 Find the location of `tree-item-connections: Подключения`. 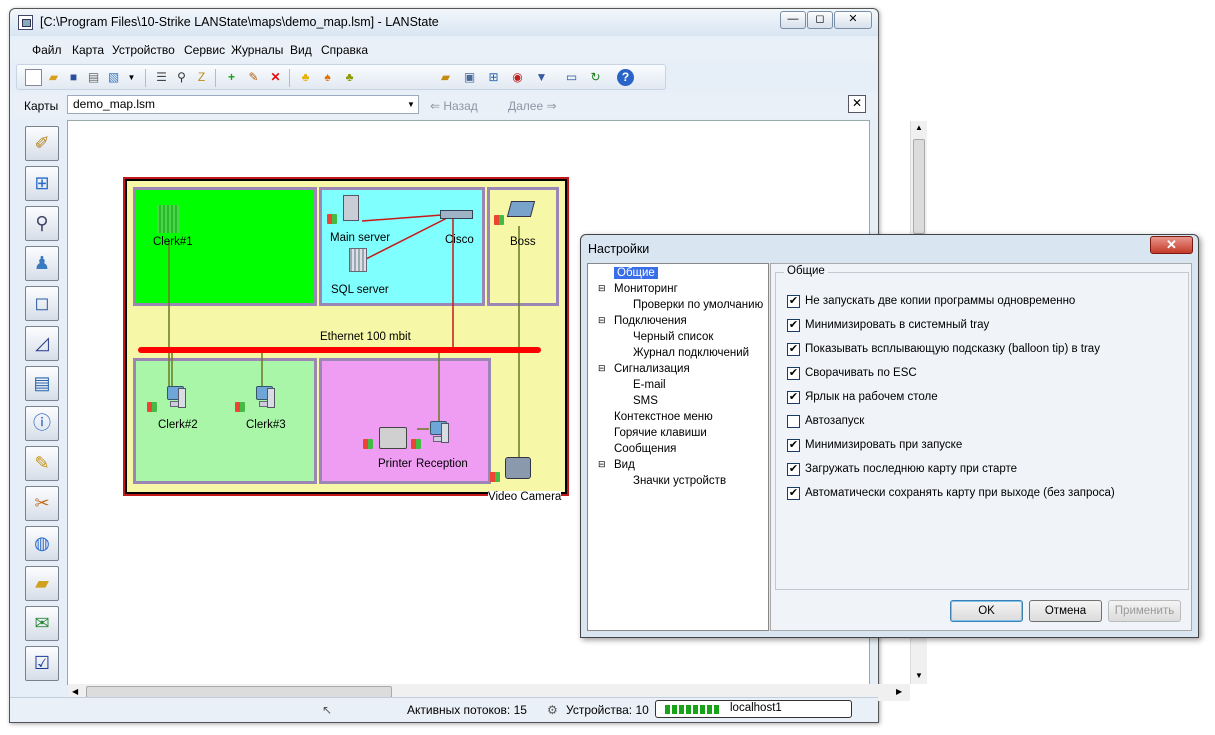

tree-item-connections: Подключения is located at coordinates (650, 321).